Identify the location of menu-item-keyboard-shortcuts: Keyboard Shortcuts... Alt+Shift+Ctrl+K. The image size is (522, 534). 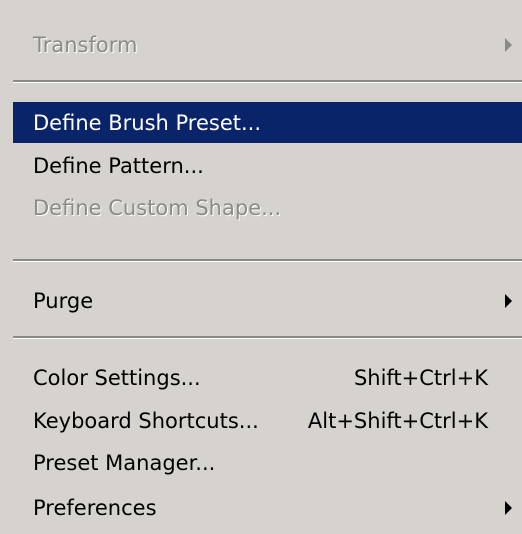
(267, 420).